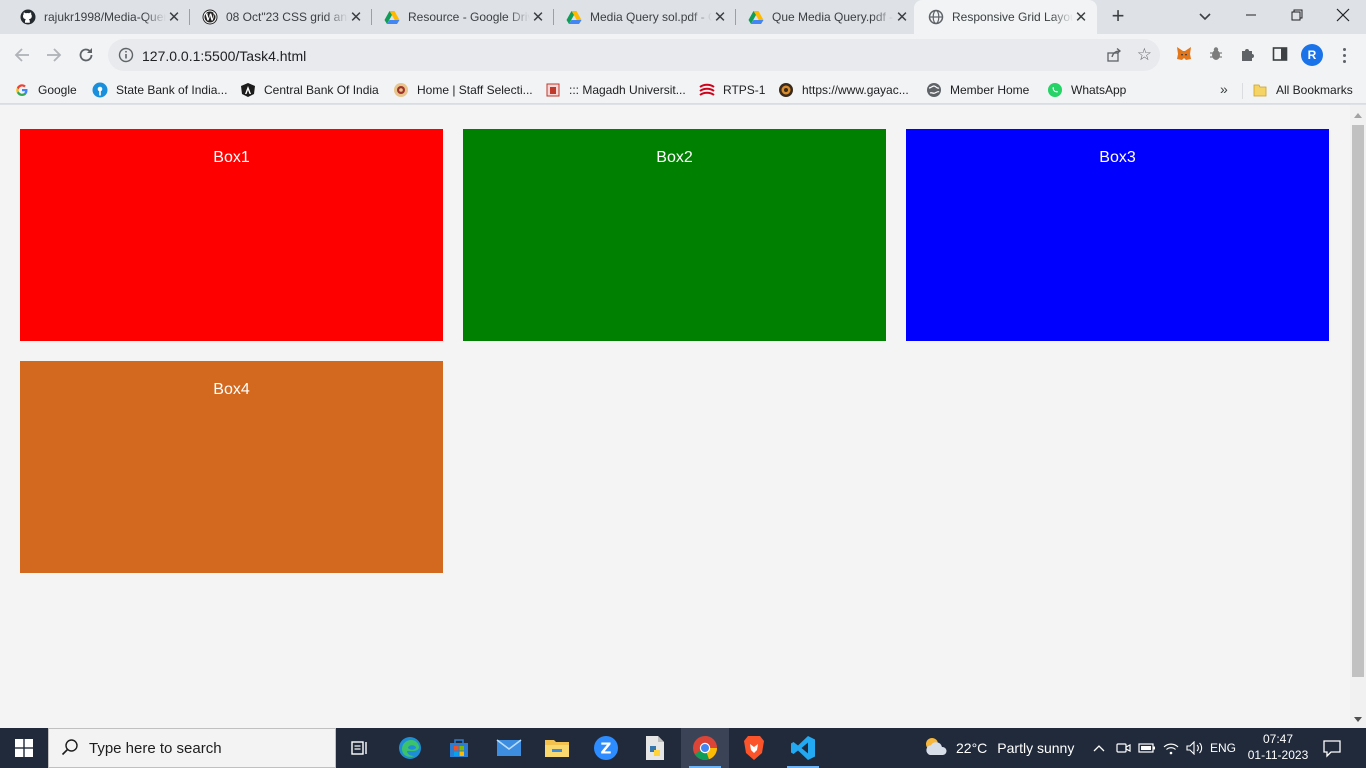  What do you see at coordinates (1278, 755) in the screenshot?
I see `clock-date: 01-11-2023` at bounding box center [1278, 755].